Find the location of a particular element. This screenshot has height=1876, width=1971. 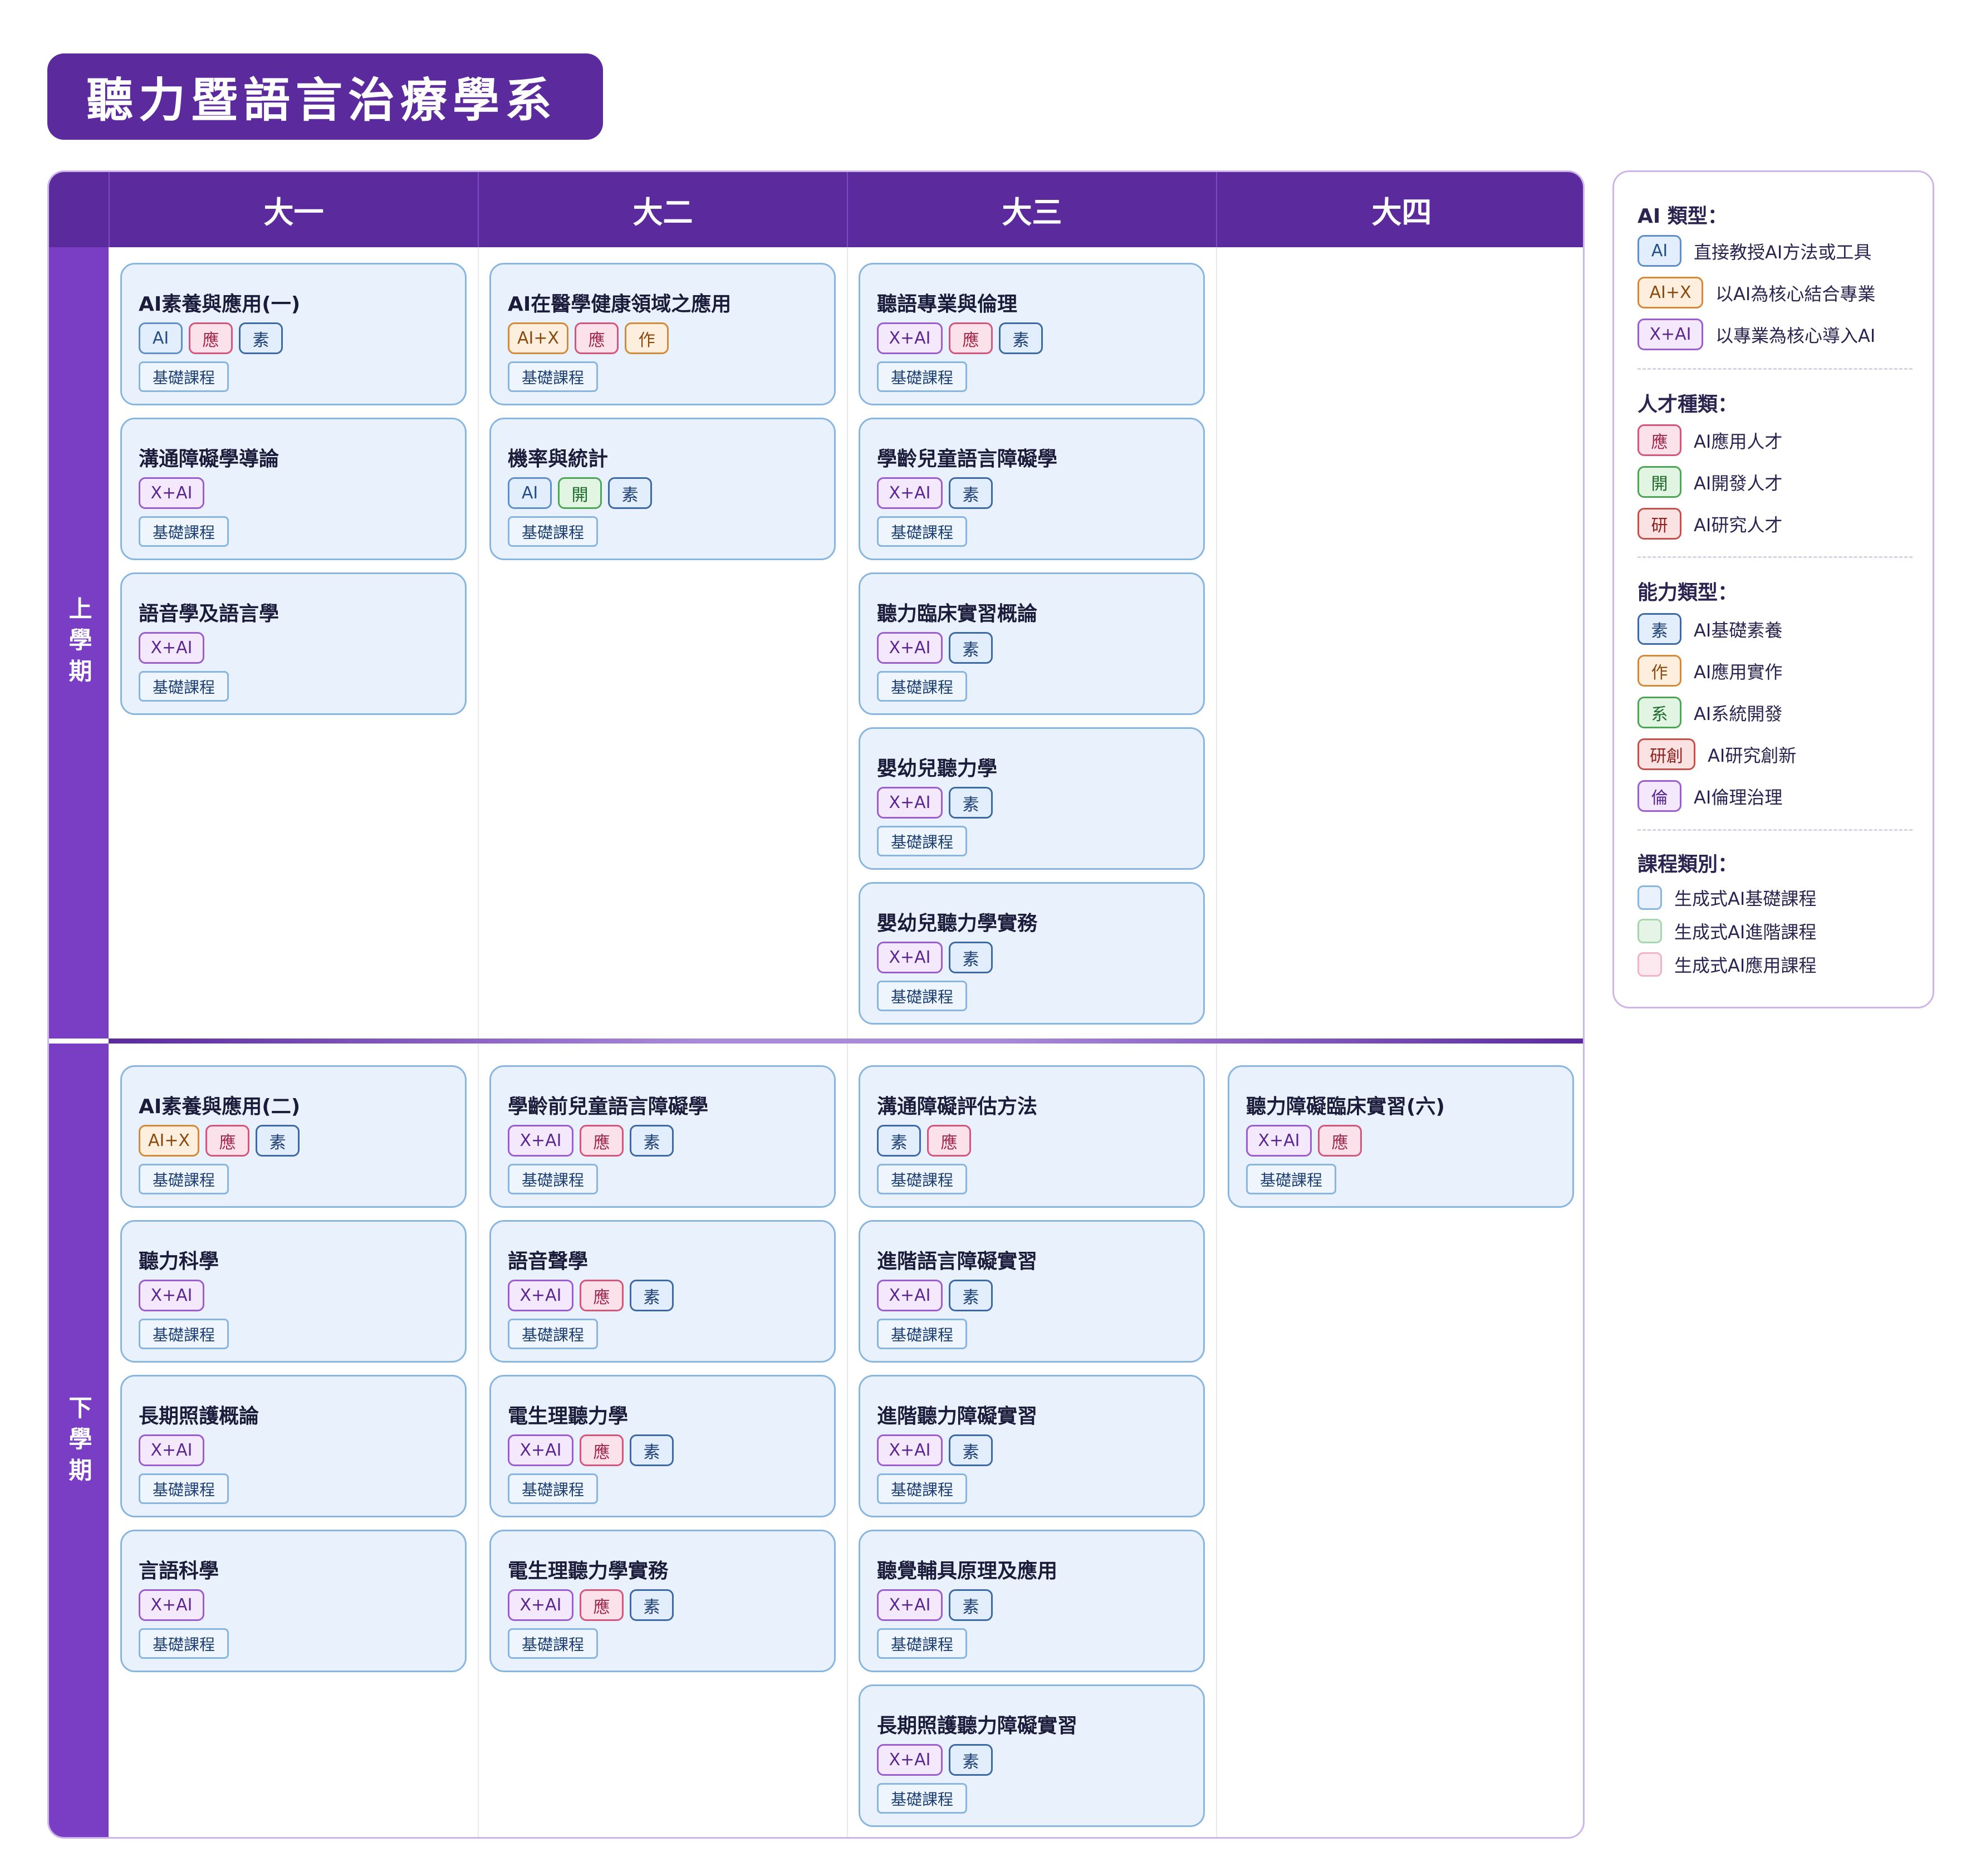

course-card: 機率與統計 AI 開素基礎課程 is located at coordinates (662, 489).